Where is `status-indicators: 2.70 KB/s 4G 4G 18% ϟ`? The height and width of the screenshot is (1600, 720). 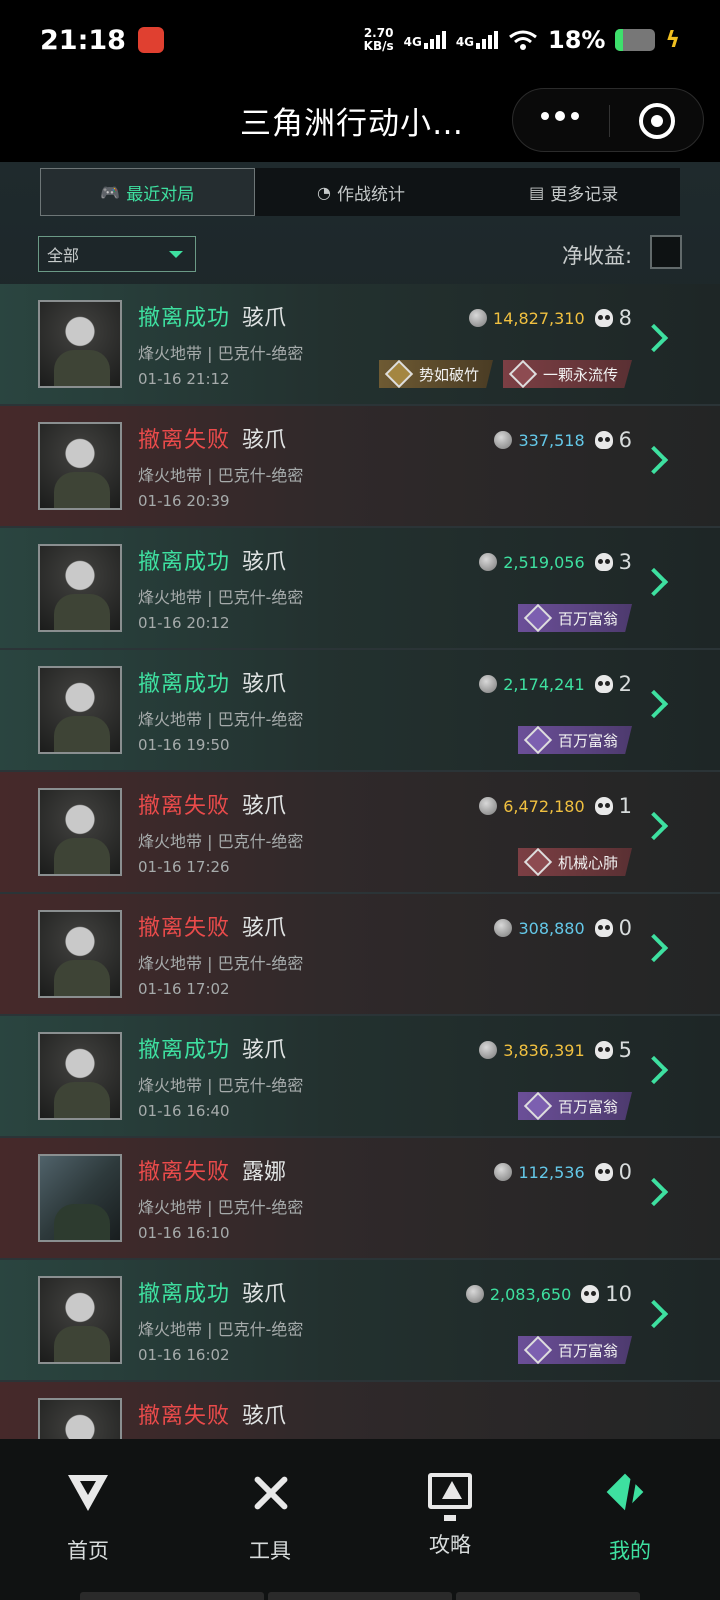 status-indicators: 2.70 KB/s 4G 4G 18% ϟ is located at coordinates (522, 40).